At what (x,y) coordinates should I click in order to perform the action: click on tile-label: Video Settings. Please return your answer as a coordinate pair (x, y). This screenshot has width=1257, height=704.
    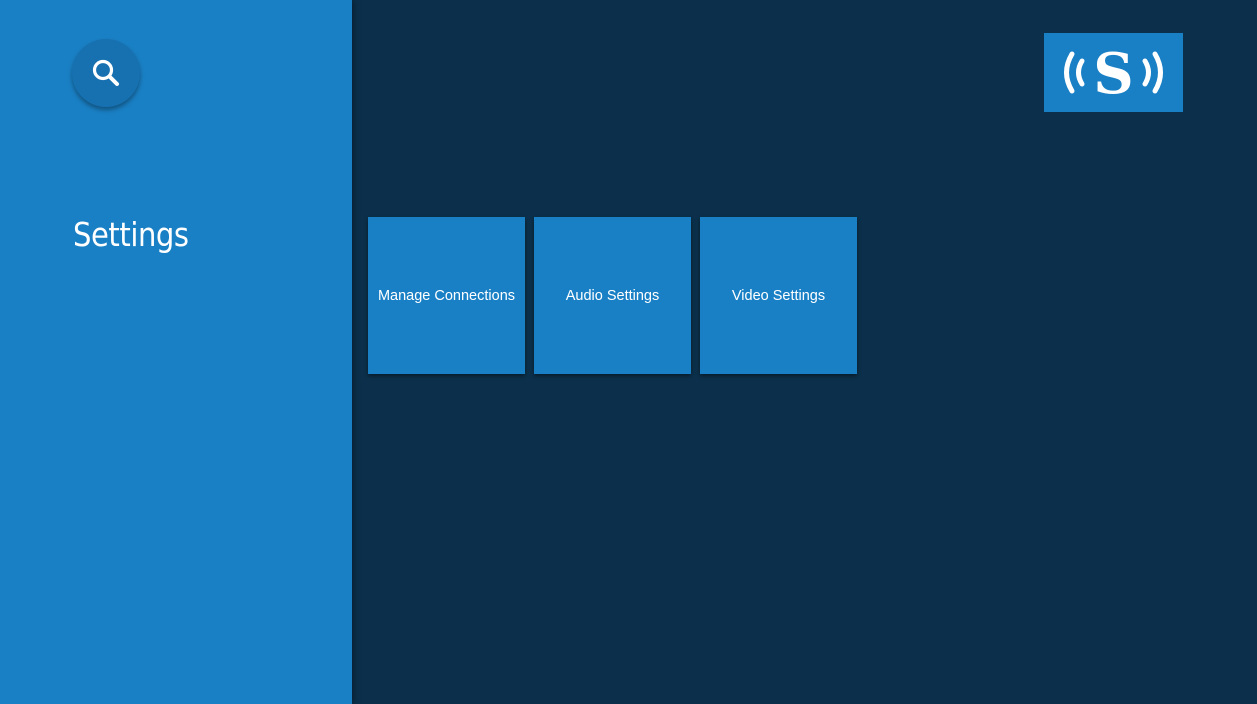
    Looking at the image, I should click on (778, 295).